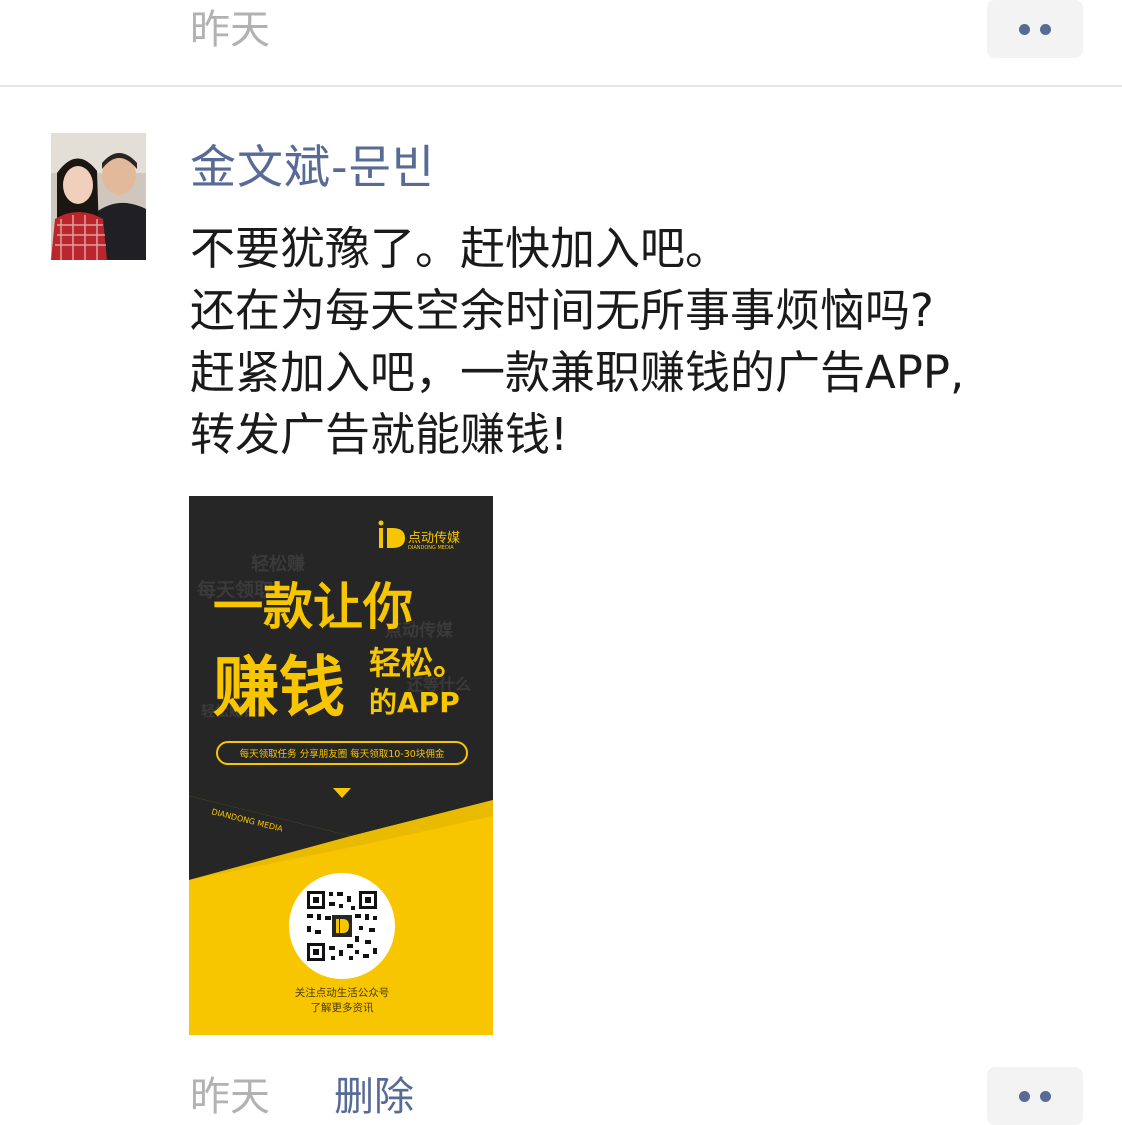 This screenshot has width=1122, height=1125. What do you see at coordinates (1035, 29) in the screenshot?
I see `previous-post-more-button` at bounding box center [1035, 29].